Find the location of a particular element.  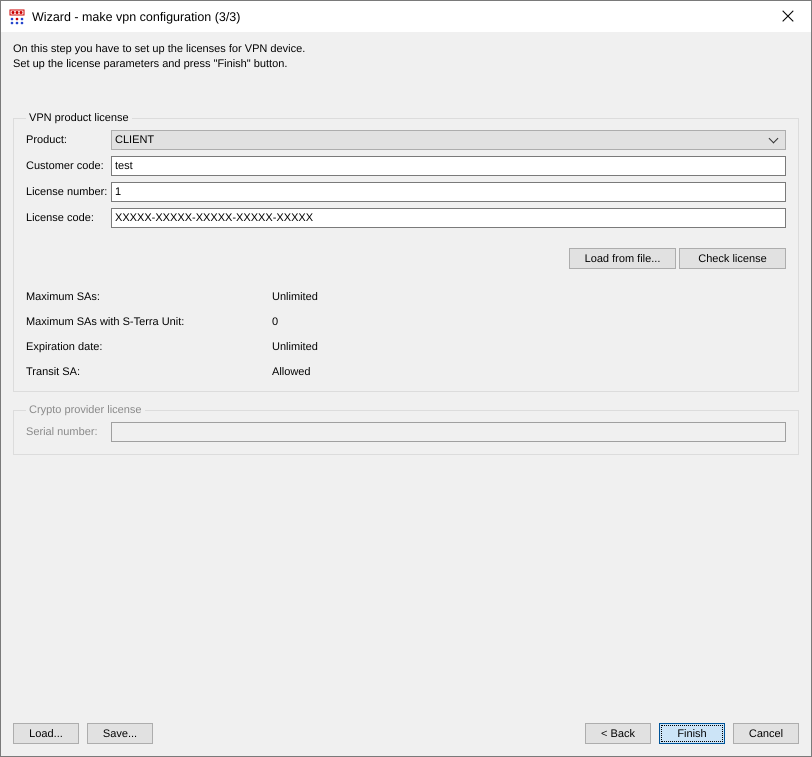

group-title: Crypto provider license is located at coordinates (85, 410).